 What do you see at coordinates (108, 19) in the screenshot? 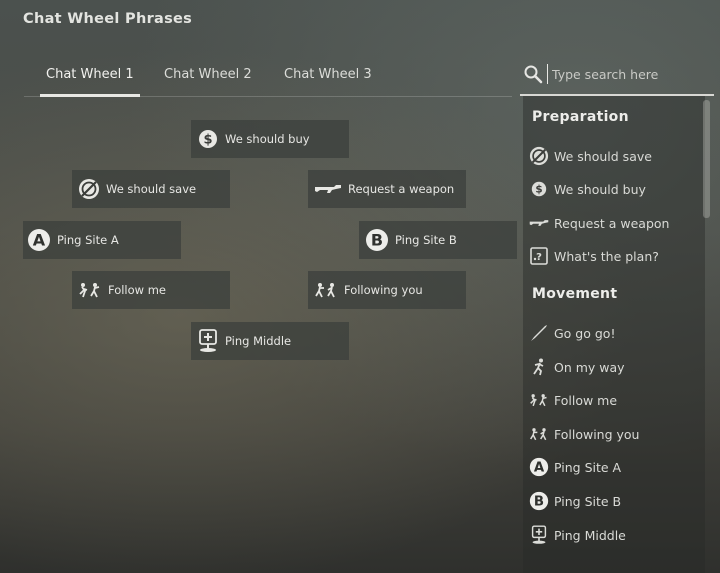
I see `window-title: Chat Wheel Phrases` at bounding box center [108, 19].